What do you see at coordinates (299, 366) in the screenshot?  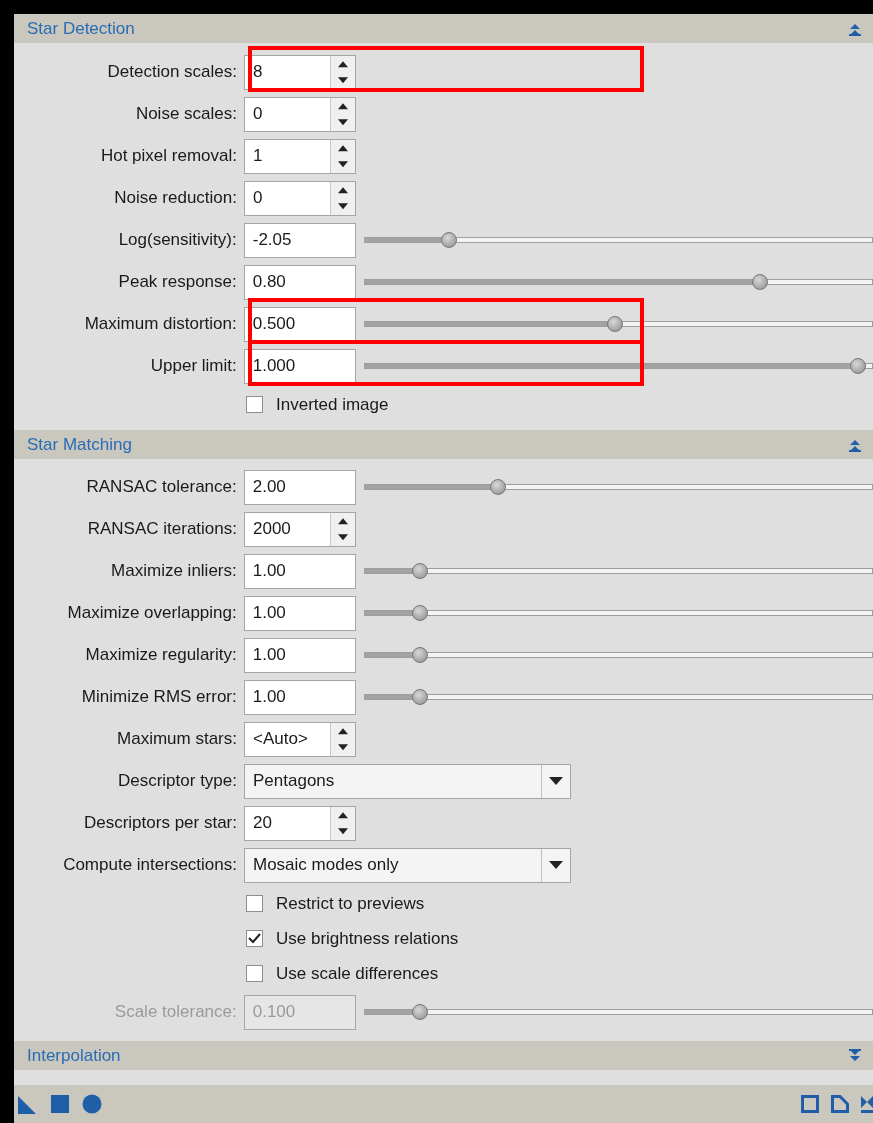 I see `number-field: 1.000` at bounding box center [299, 366].